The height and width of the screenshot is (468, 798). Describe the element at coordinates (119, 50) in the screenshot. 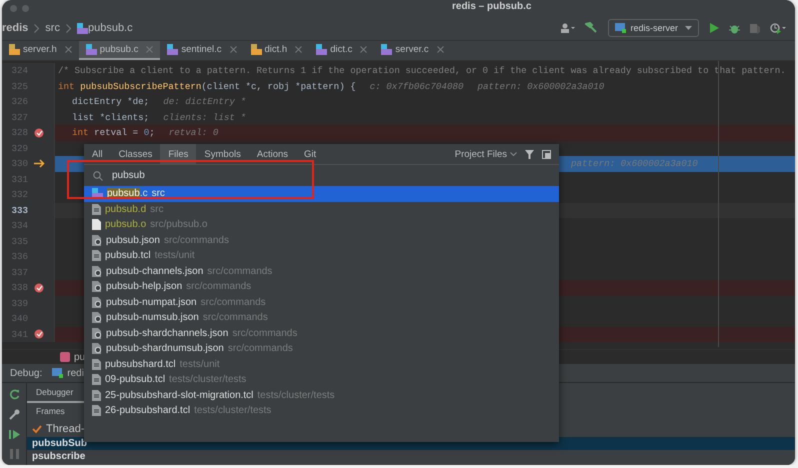

I see `file-tab: pubsub.c` at that location.